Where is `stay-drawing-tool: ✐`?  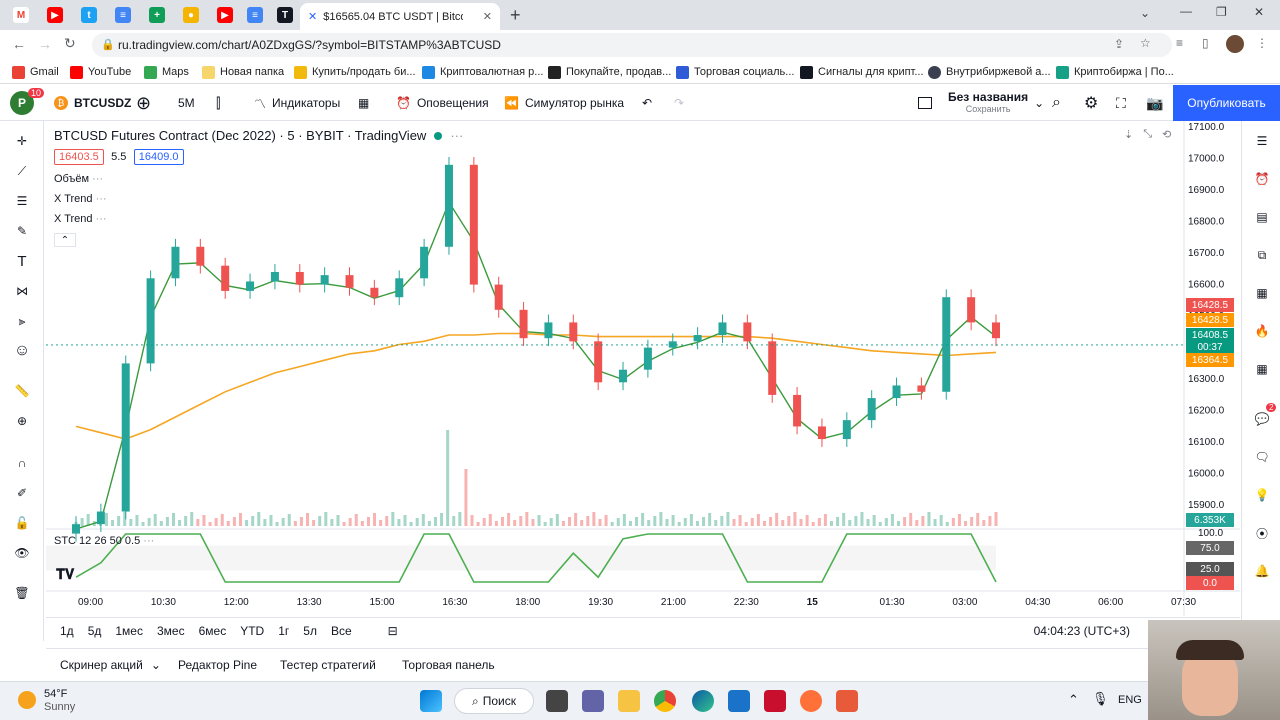 stay-drawing-tool: ✐ is located at coordinates (22, 493).